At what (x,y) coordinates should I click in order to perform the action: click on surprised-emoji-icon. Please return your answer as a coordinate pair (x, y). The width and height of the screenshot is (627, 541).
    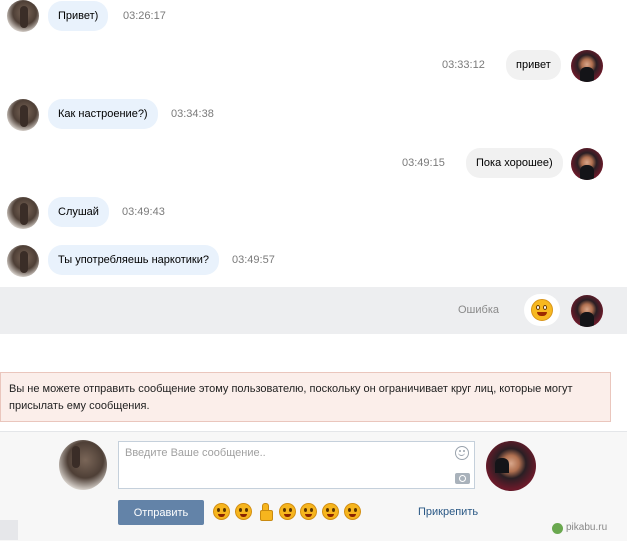
    Looking at the image, I should click on (243, 511).